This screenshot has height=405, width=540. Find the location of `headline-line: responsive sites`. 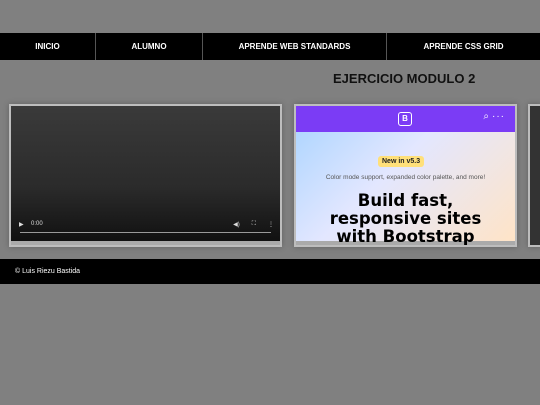

headline-line: responsive sites is located at coordinates (405, 218).